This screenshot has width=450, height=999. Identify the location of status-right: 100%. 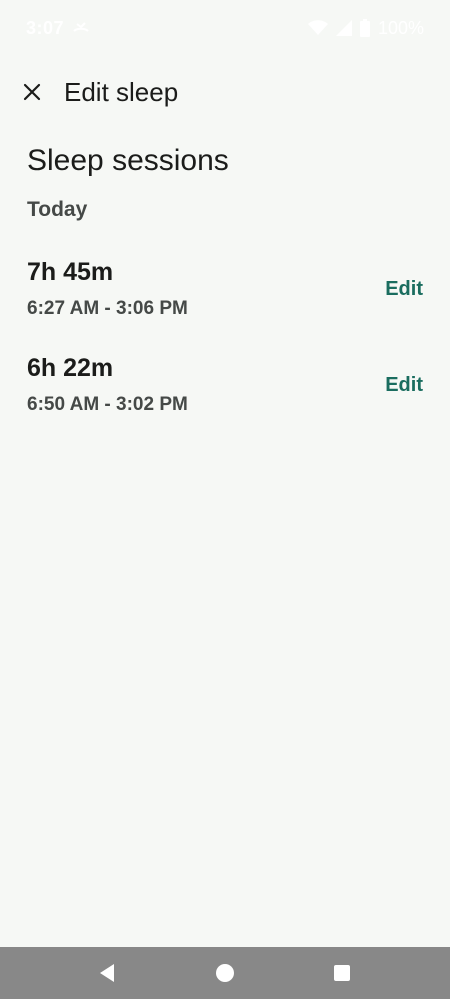
(365, 28).